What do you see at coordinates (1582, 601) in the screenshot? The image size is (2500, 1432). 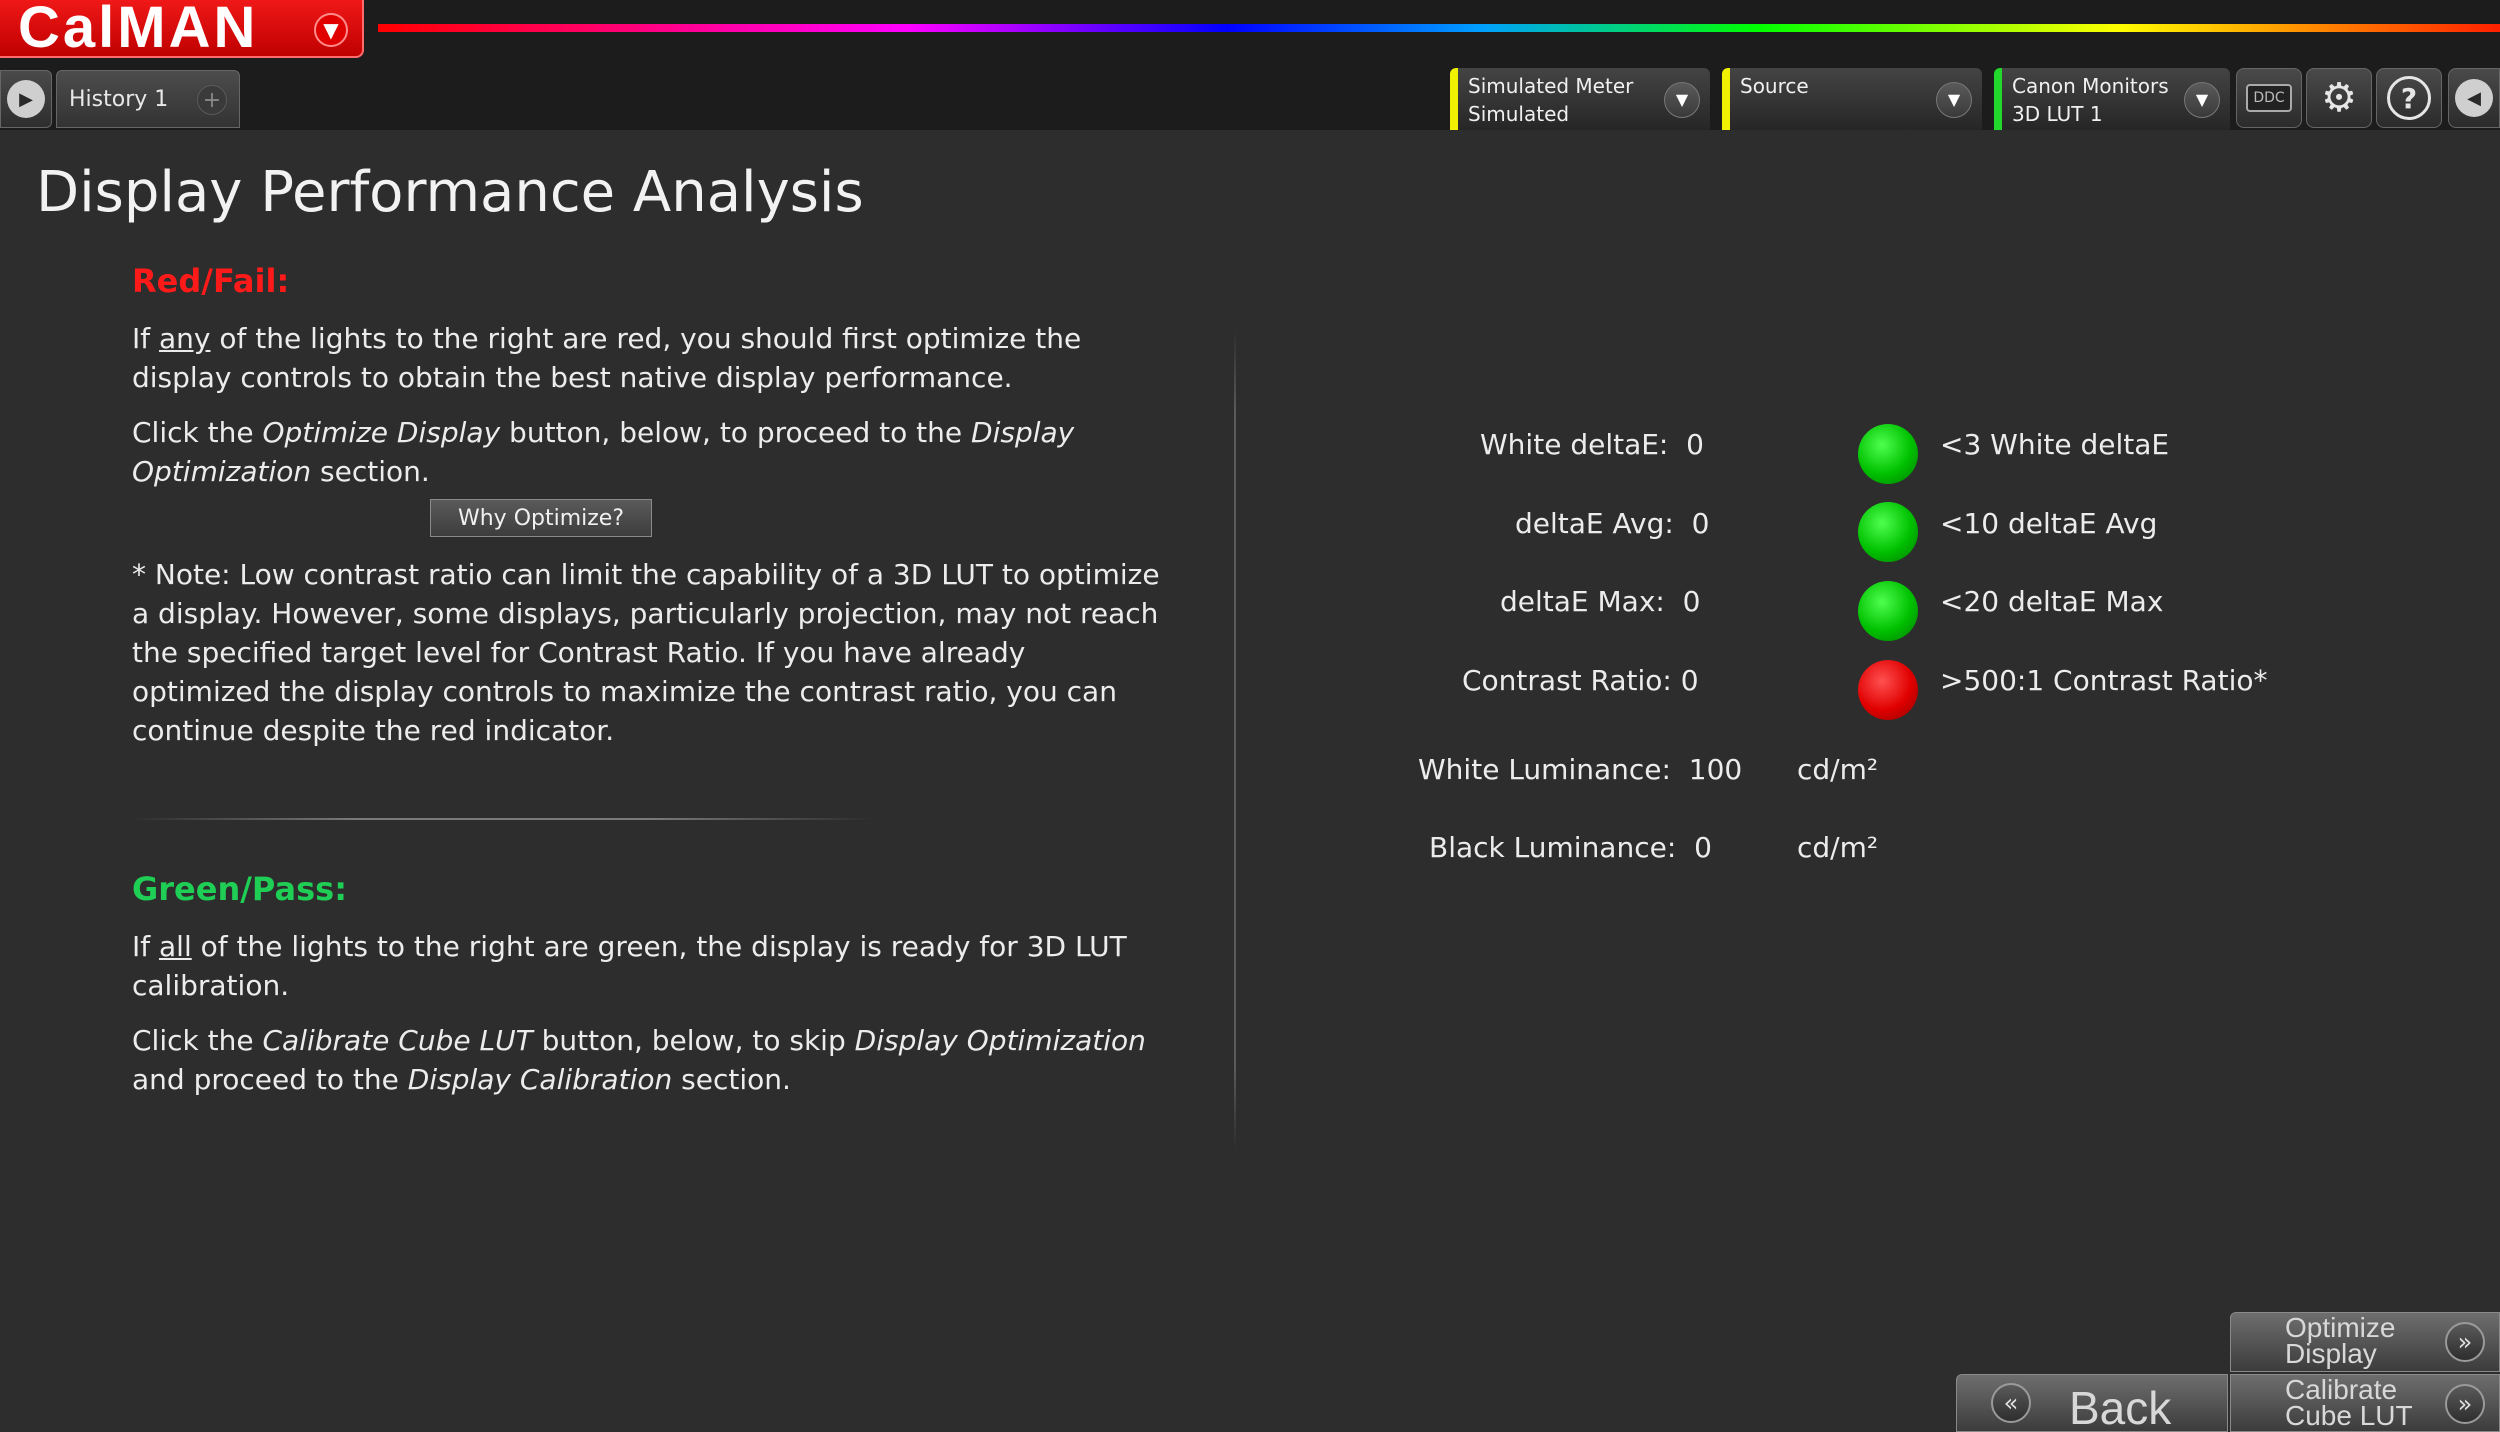 I see `metric-label: deltaE Max:` at bounding box center [1582, 601].